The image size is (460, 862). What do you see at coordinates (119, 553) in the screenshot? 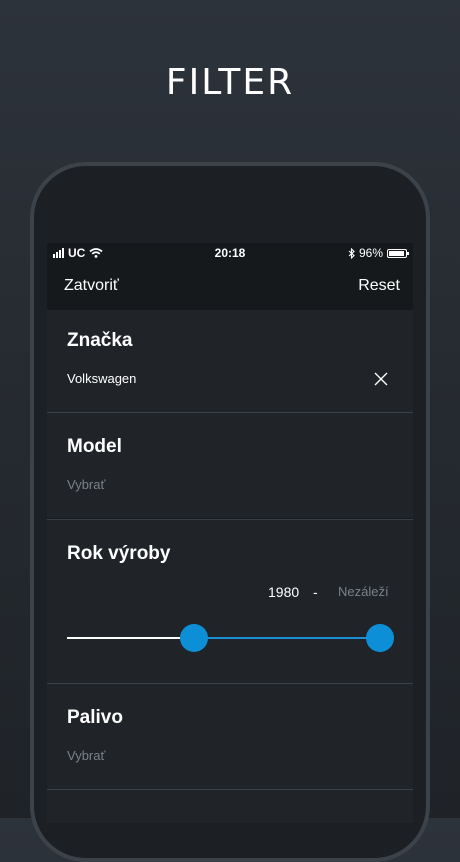
I see `year-title: Rok výroby` at bounding box center [119, 553].